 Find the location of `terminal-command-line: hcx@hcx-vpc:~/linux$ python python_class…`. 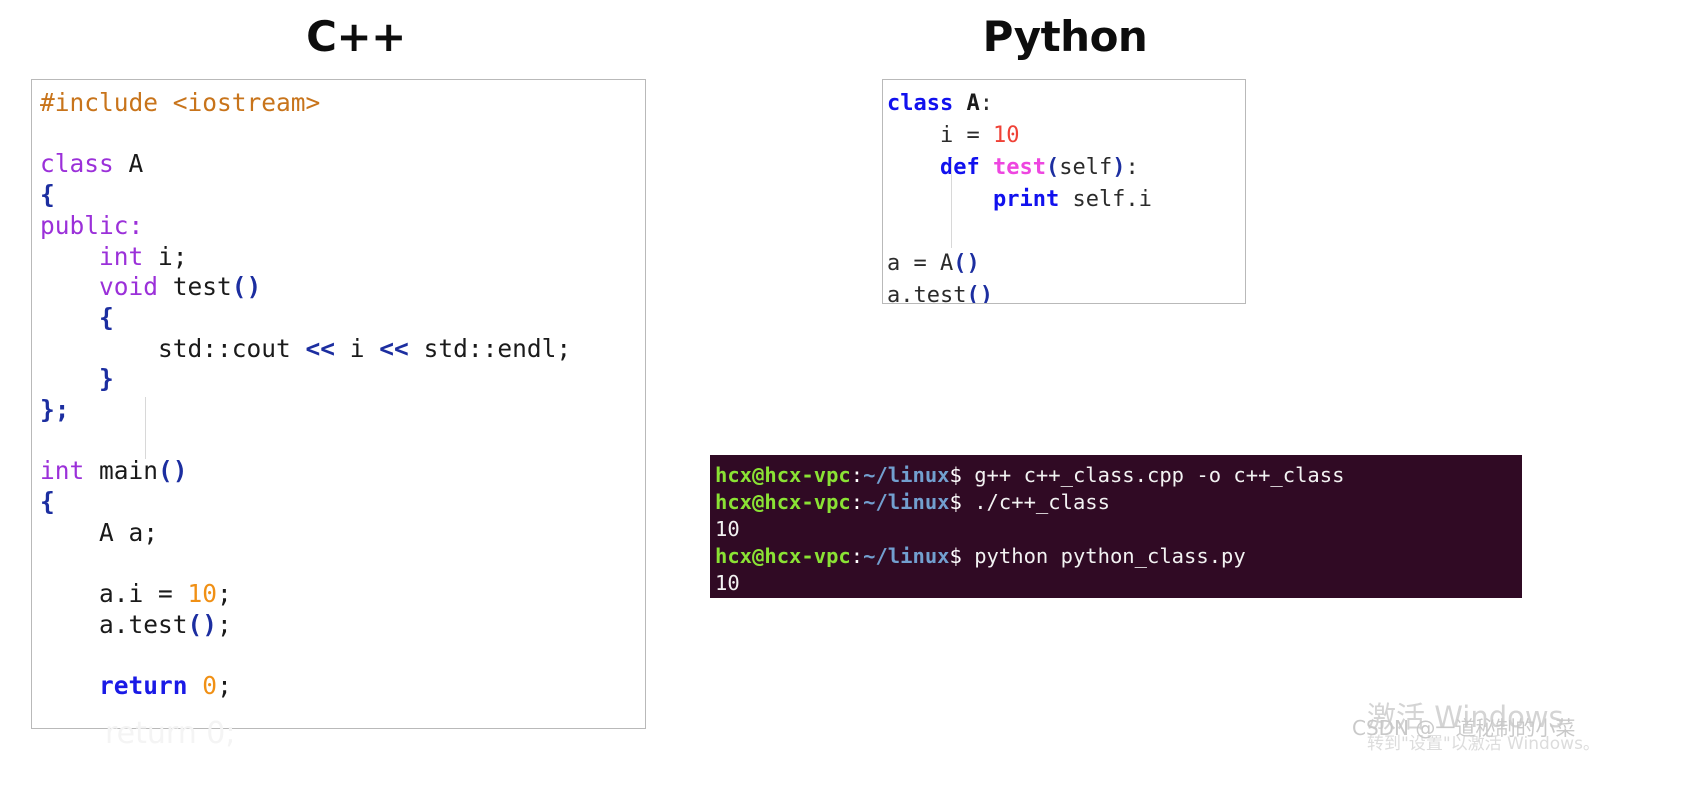

terminal-command-line: hcx@hcx-vpc:~/linux$ python python_class… is located at coordinates (1118, 556).